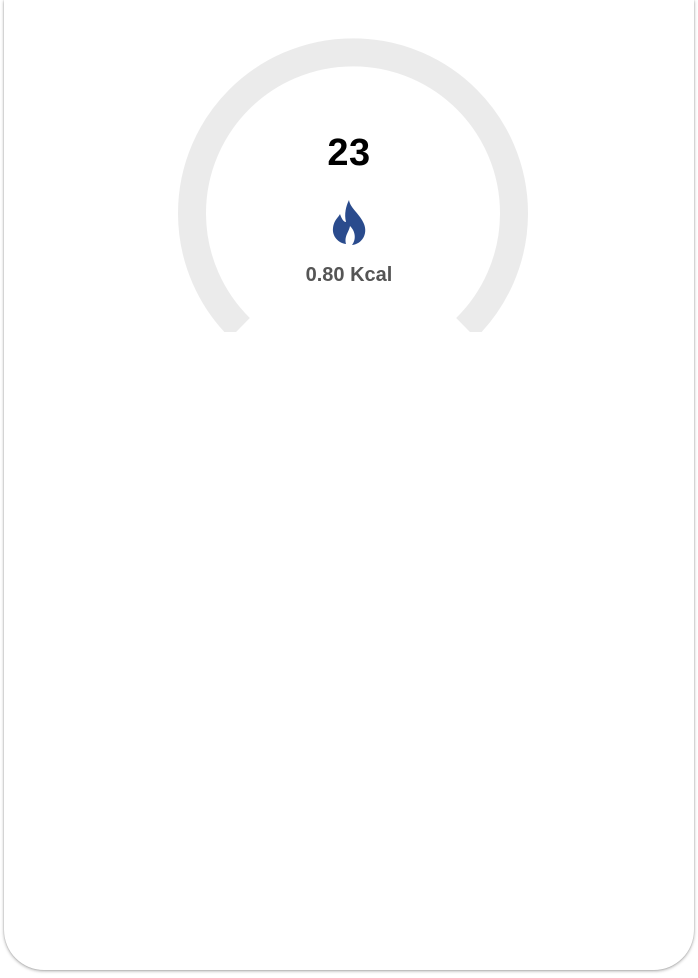 The image size is (698, 978). What do you see at coordinates (349, 275) in the screenshot?
I see `calories-label: 0.80 Kcal` at bounding box center [349, 275].